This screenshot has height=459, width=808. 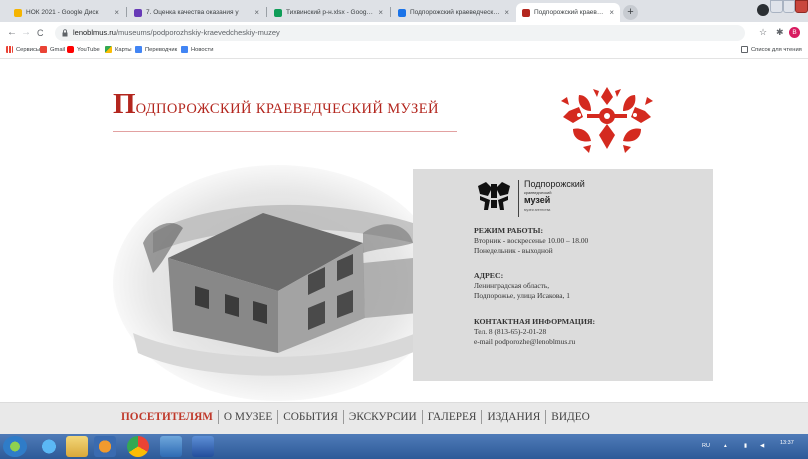 I want to click on reading-list-label: Список для чтения, so click(x=776, y=49).